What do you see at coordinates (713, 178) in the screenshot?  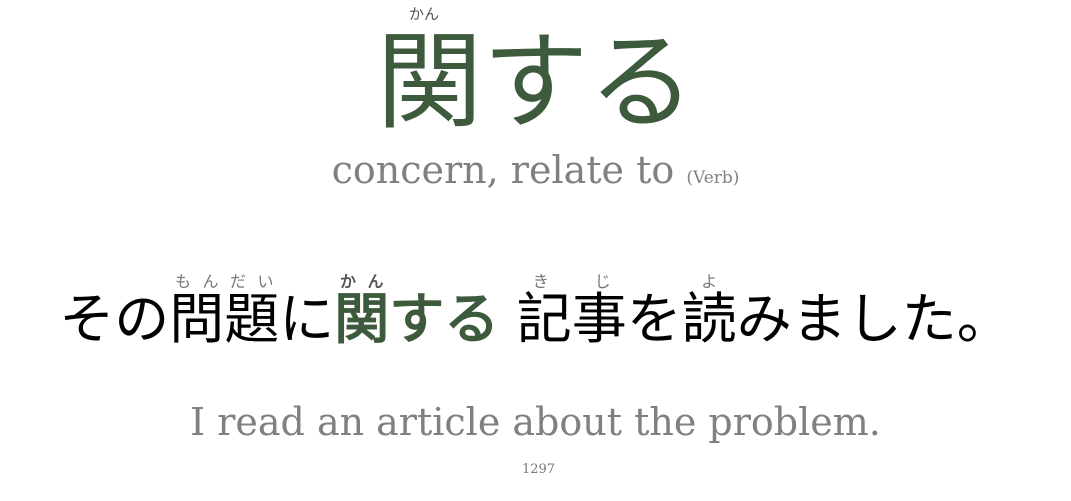 I see `part-of-speech: (Verb)` at bounding box center [713, 178].